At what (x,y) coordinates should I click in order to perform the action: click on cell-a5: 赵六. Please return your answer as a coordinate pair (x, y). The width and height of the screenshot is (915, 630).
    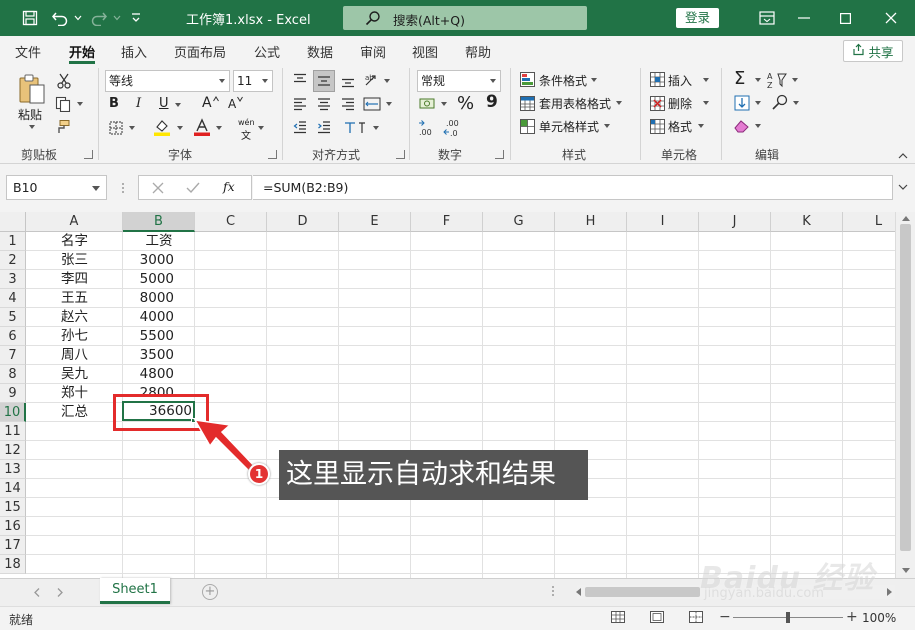
    Looking at the image, I should click on (74, 317).